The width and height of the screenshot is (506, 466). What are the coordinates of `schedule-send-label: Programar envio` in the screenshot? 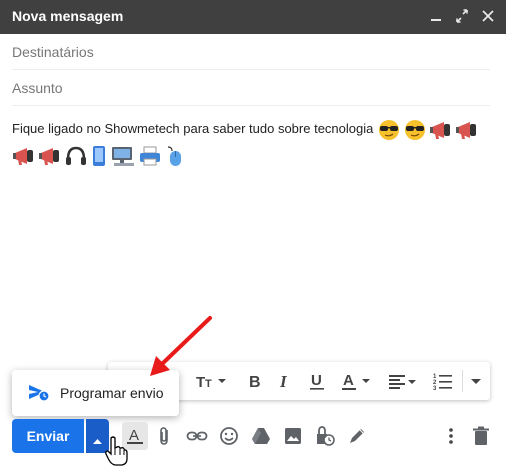 It's located at (112, 393).